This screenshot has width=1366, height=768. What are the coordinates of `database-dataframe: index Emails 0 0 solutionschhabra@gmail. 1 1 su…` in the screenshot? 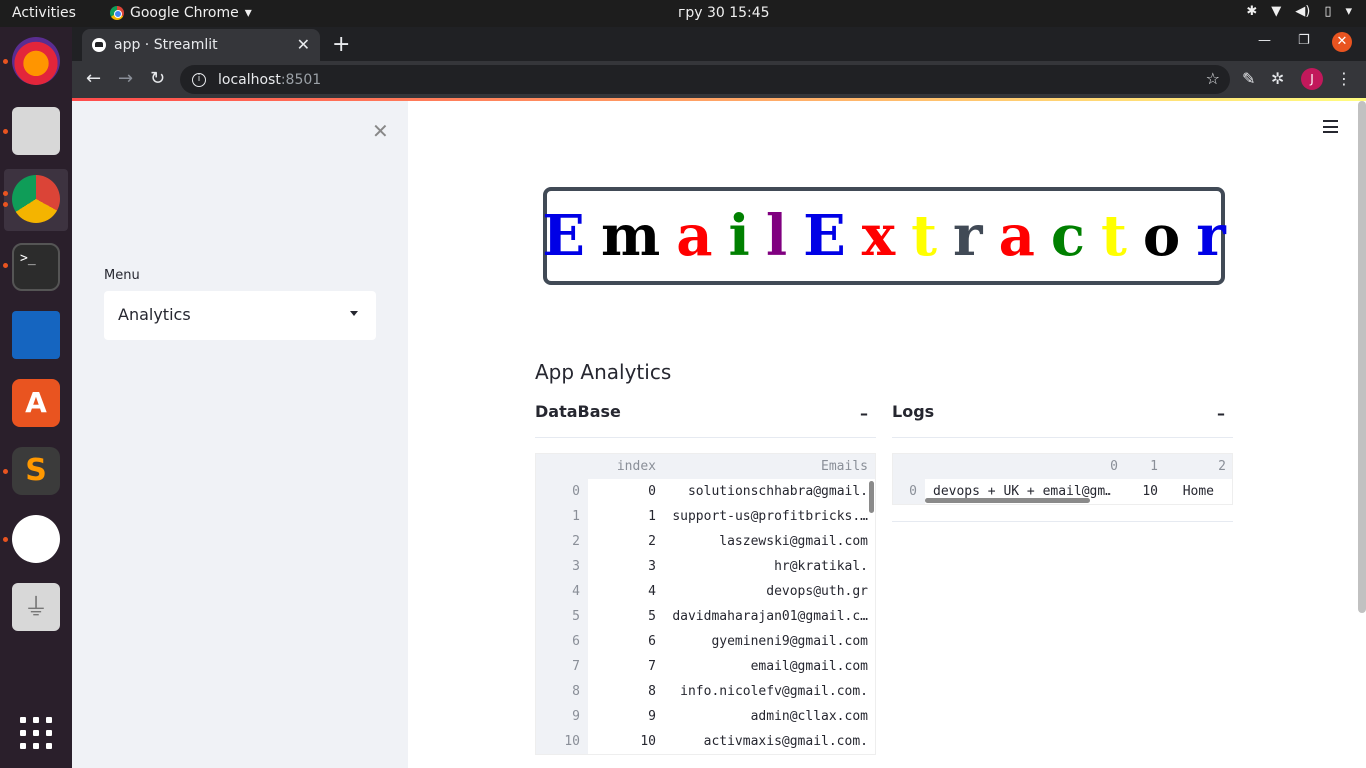 It's located at (705, 604).